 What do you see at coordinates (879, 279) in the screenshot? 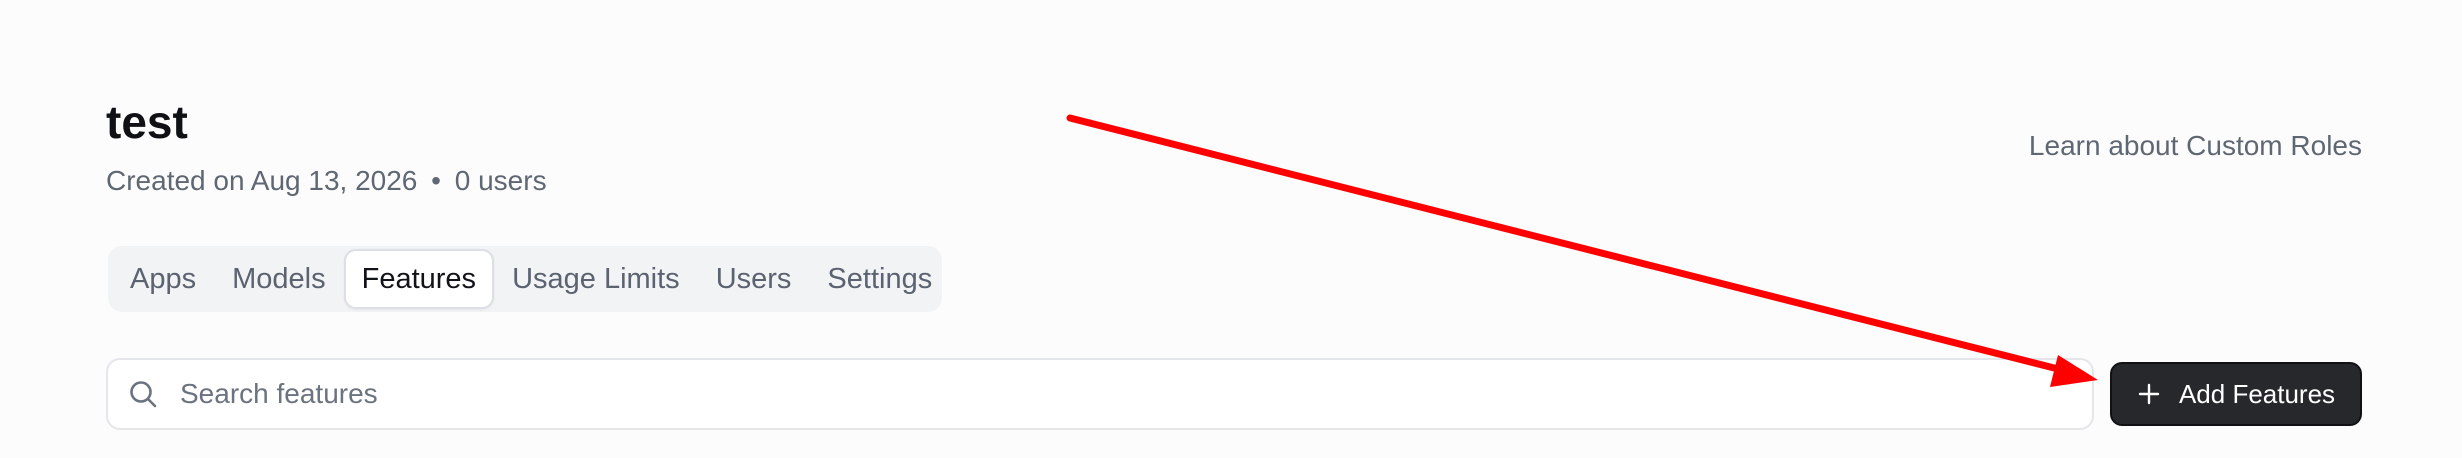
I see `tab-settings: Settings` at bounding box center [879, 279].